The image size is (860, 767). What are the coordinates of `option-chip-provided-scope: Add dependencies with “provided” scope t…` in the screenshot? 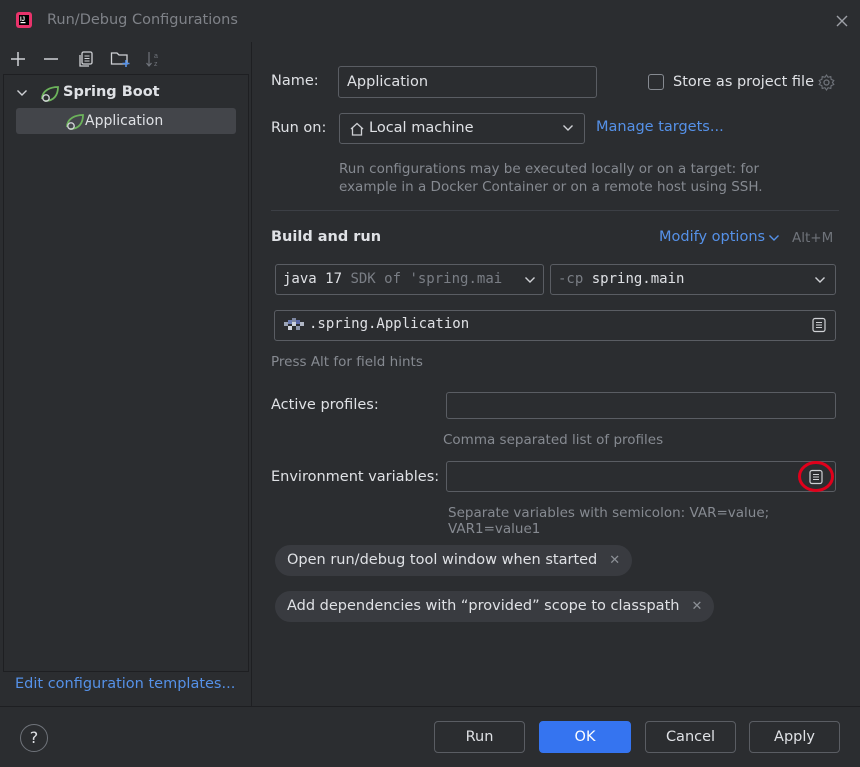 It's located at (495, 606).